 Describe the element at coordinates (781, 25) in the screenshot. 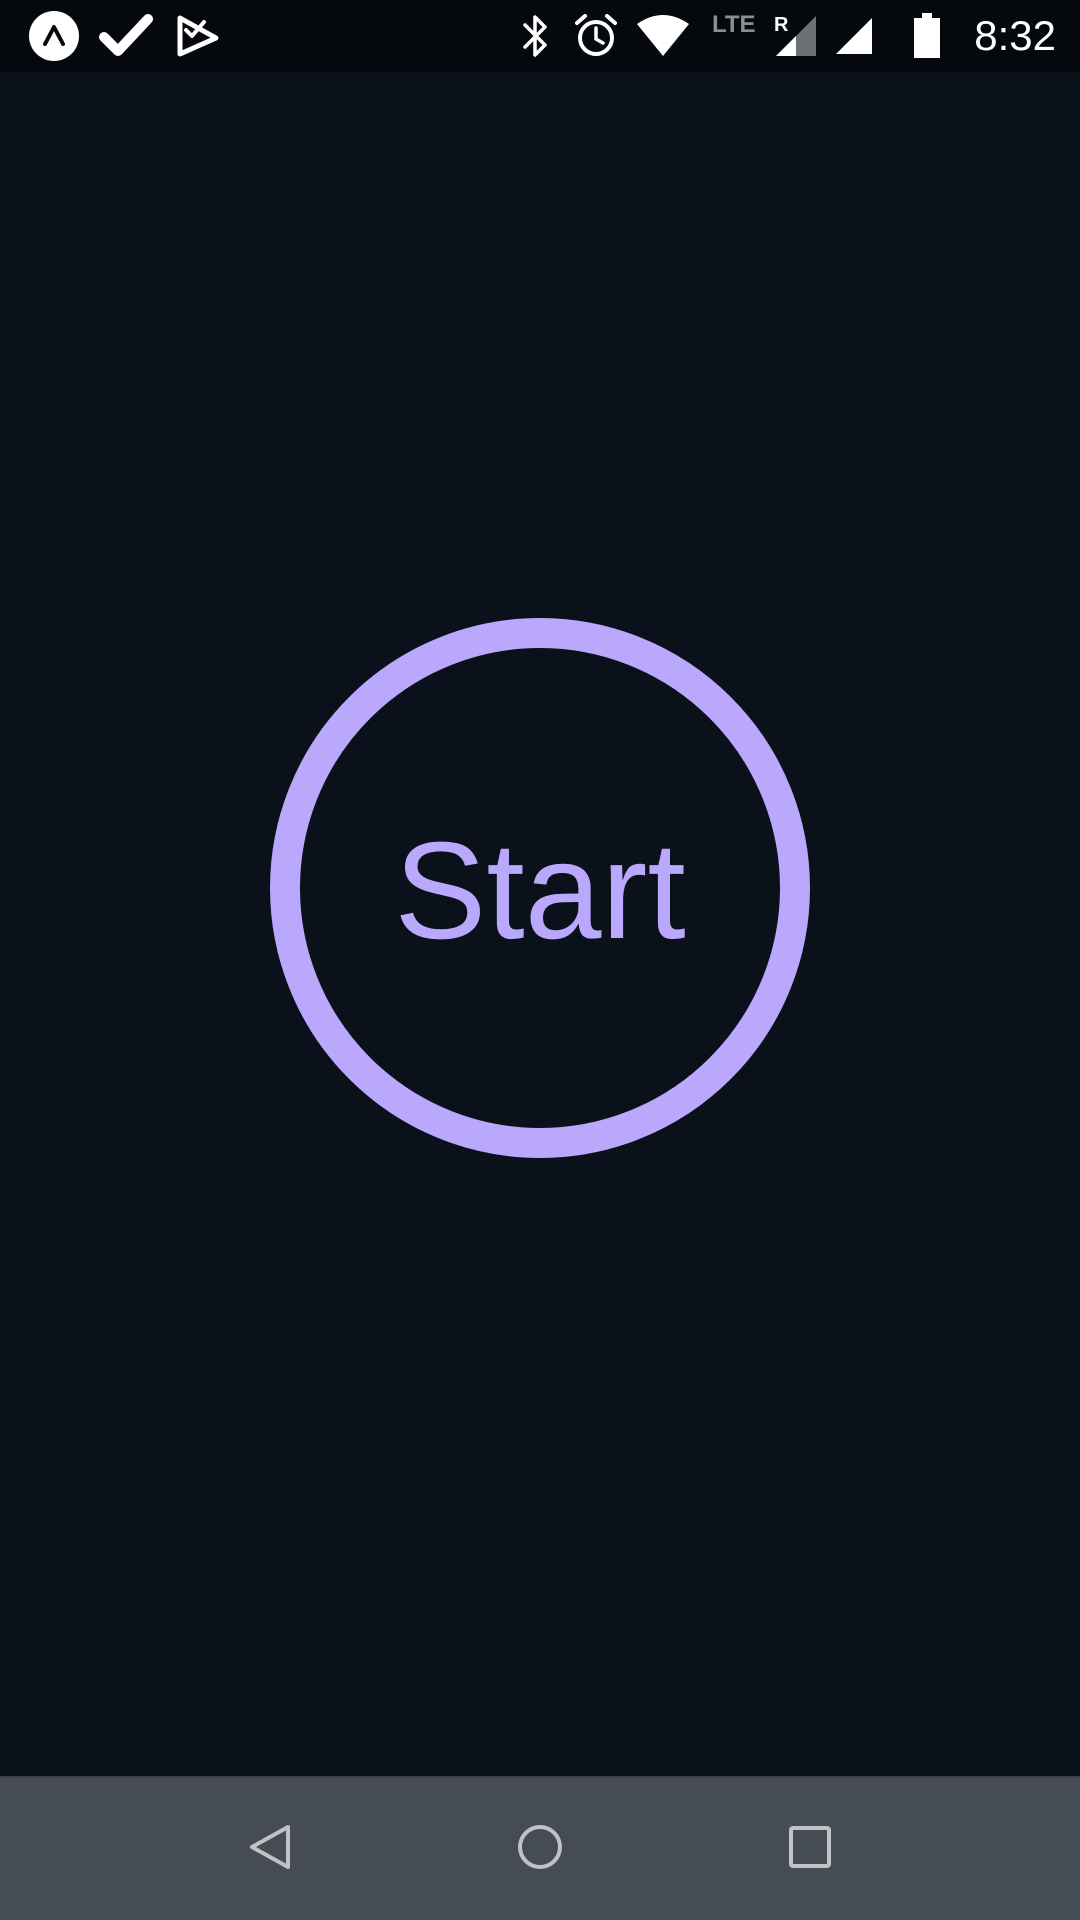

I see `roaming-label: R` at that location.